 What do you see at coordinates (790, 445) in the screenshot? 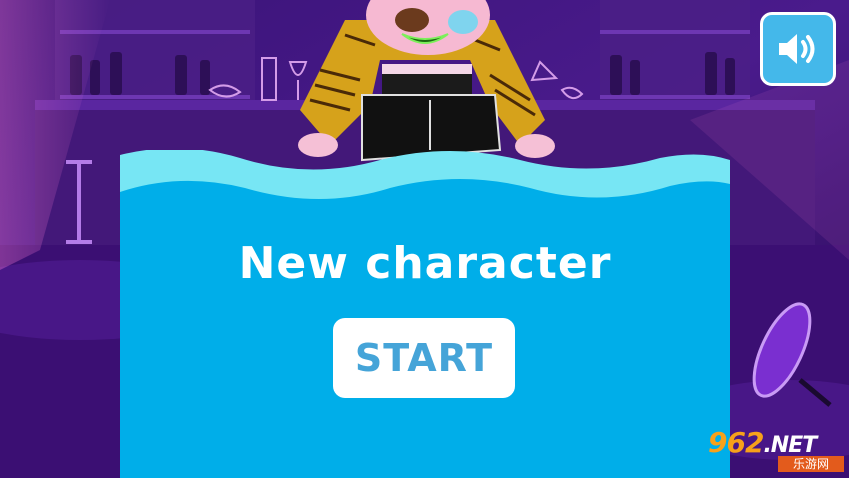
I see `watermark-logo-suffix: .NET` at bounding box center [790, 445].